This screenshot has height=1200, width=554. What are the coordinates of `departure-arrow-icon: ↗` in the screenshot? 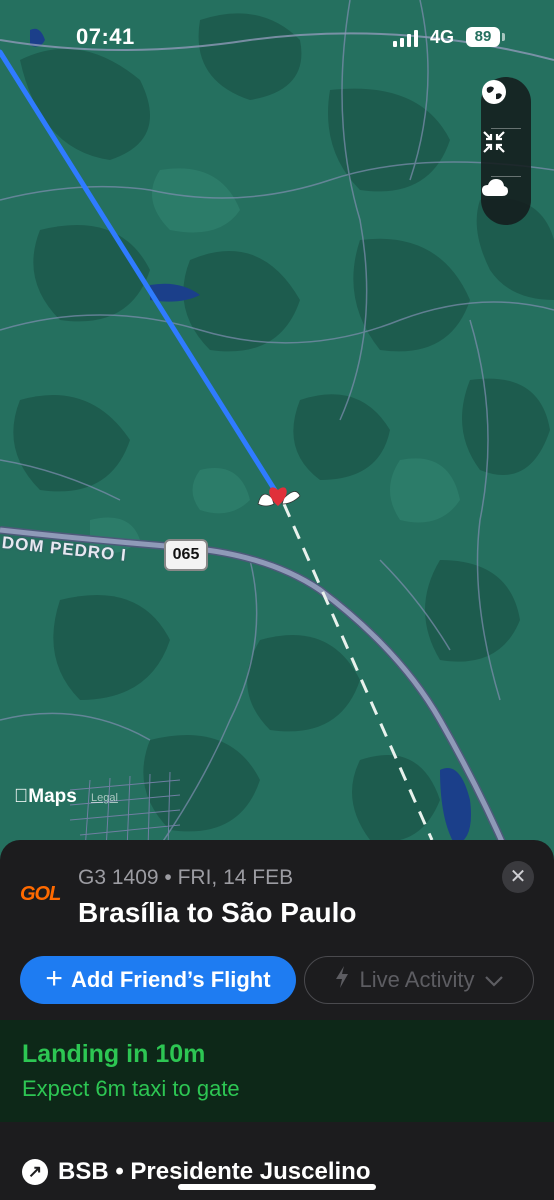 It's located at (35, 1172).